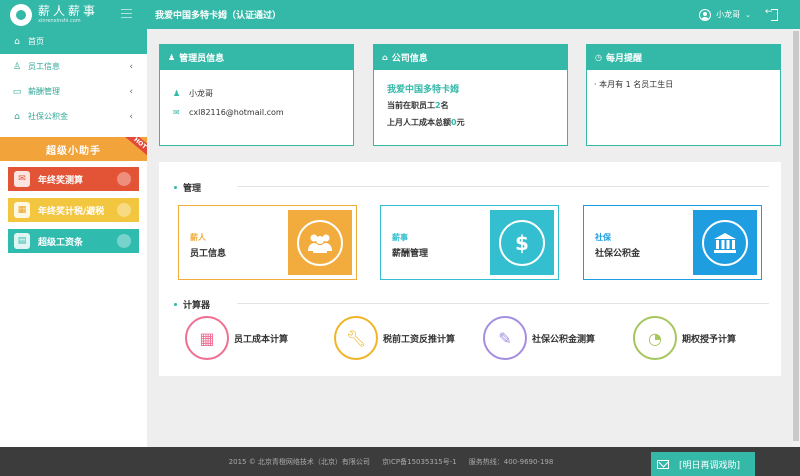  I want to click on hot-badge: HOT, so click(135, 147).